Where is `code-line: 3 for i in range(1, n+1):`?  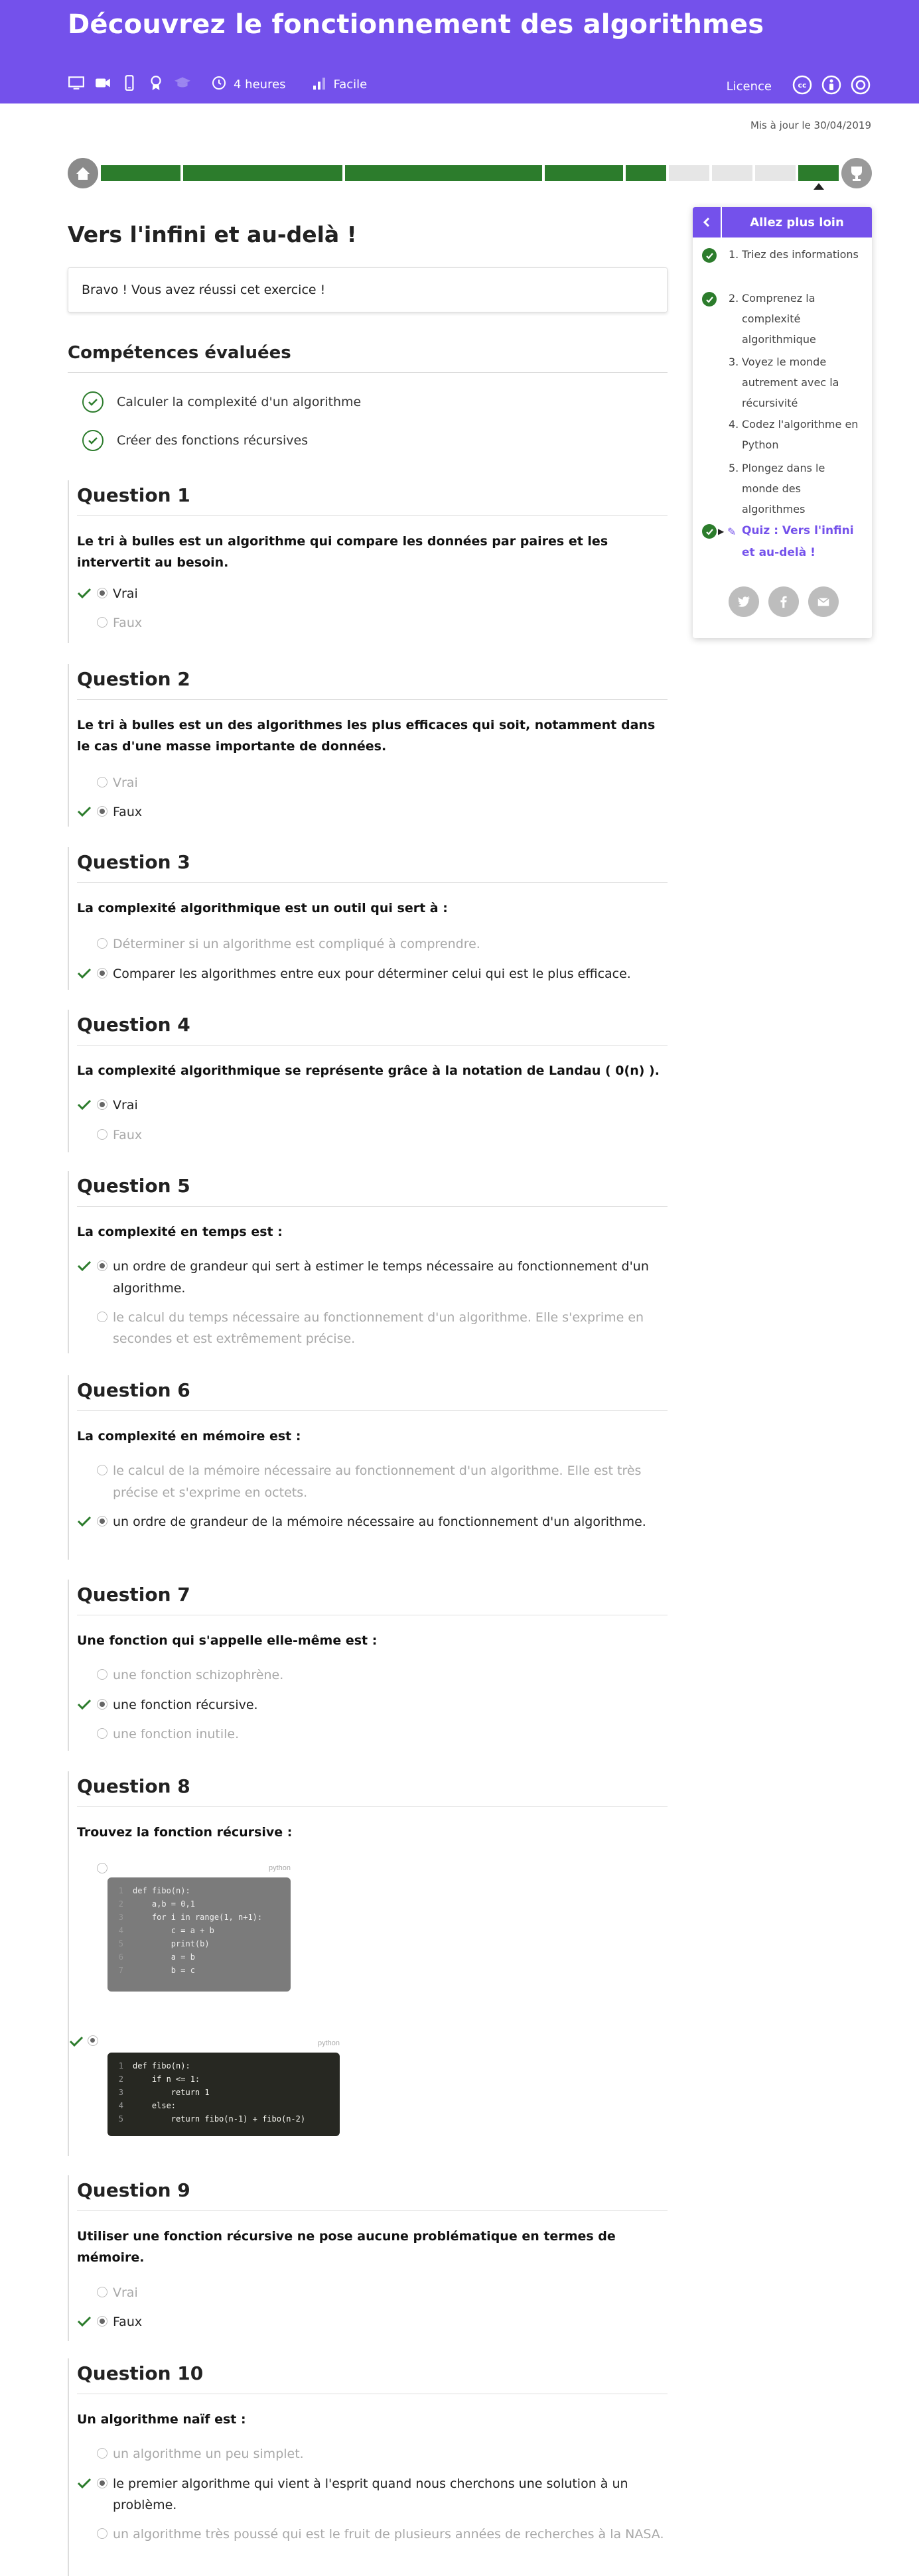
code-line: 3 for i in range(1, n+1): is located at coordinates (199, 1918).